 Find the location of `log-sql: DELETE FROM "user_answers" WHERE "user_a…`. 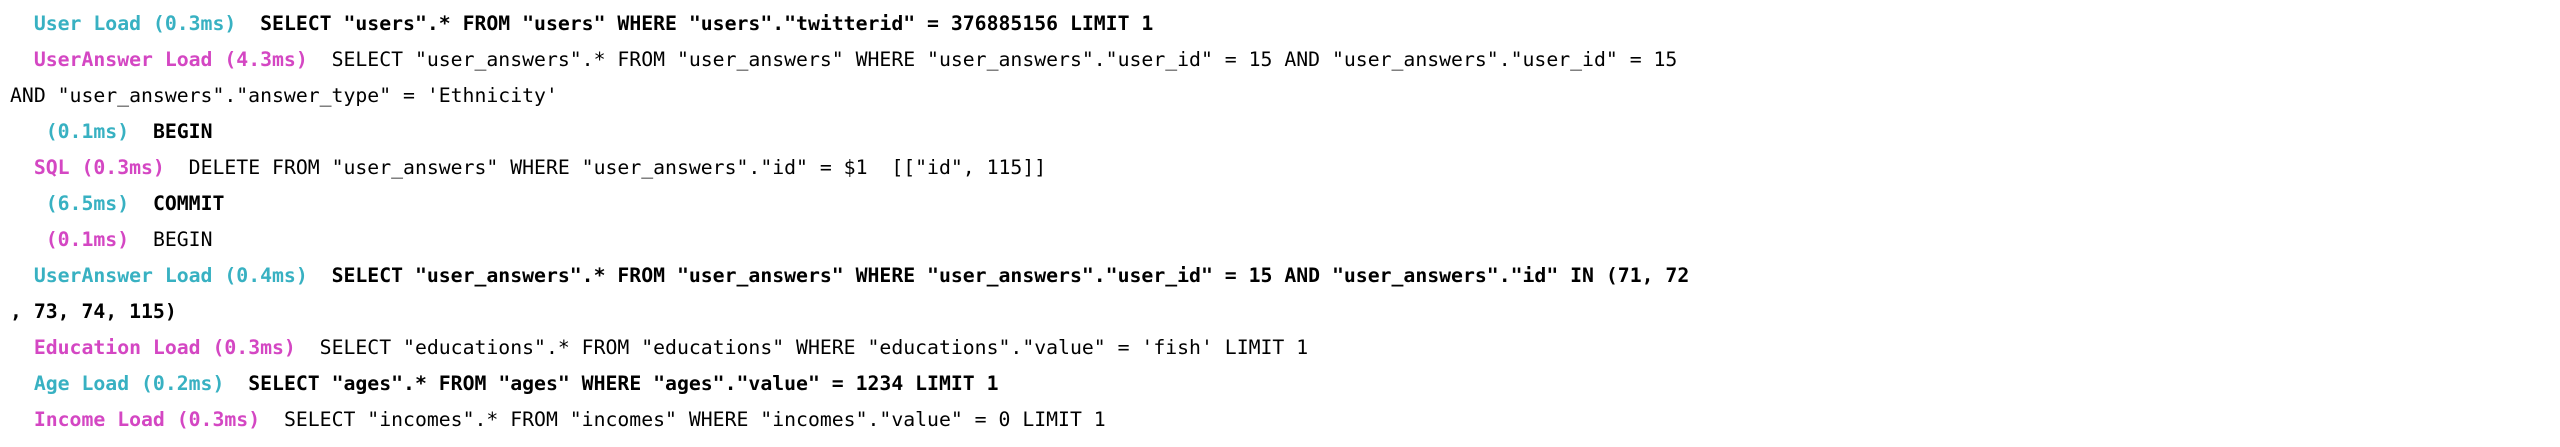

log-sql: DELETE FROM "user_answers" WHERE "user_a… is located at coordinates (617, 167).